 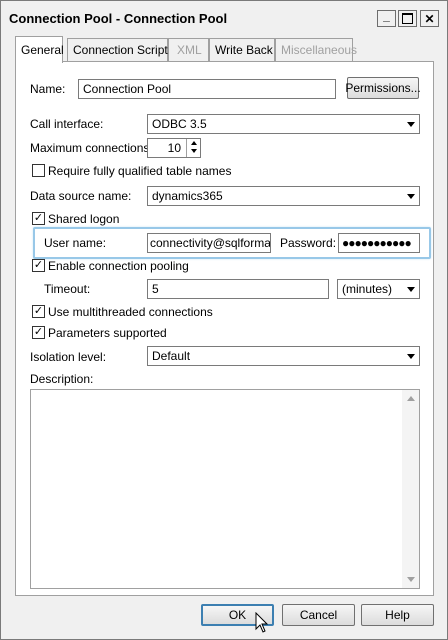 I want to click on tab-label: Connection Scripts, so click(x=123, y=50).